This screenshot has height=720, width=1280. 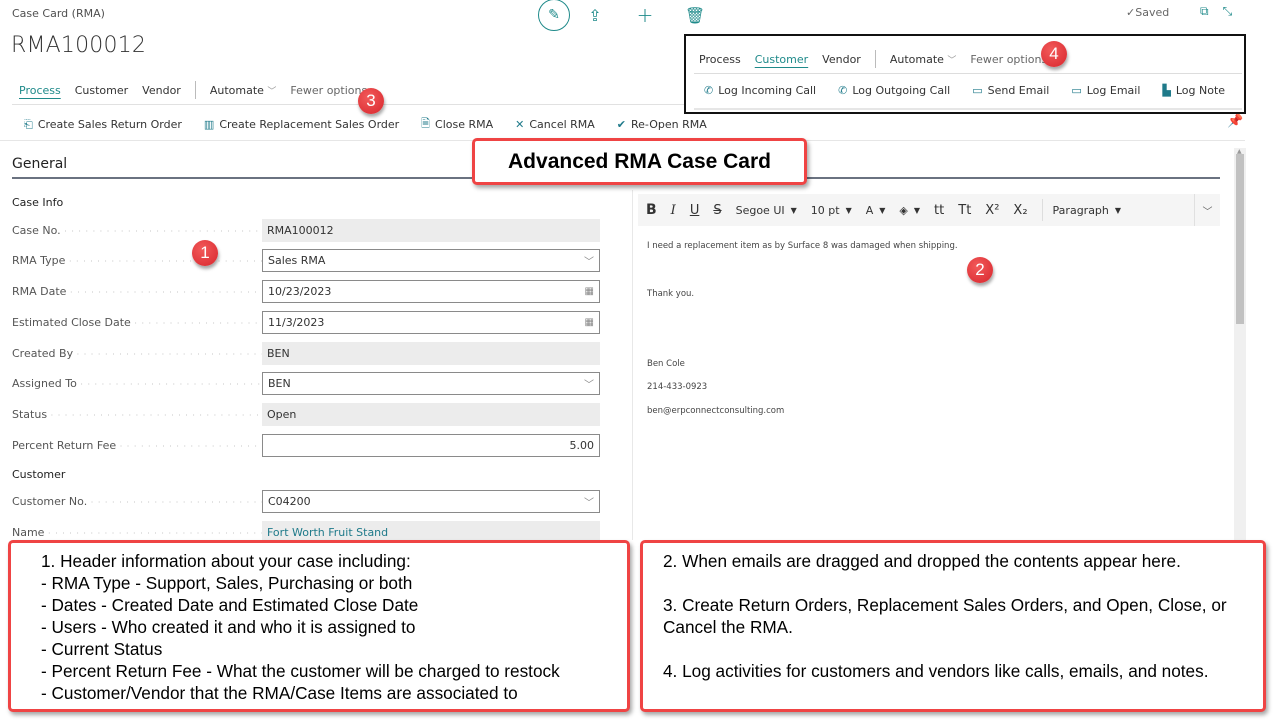 What do you see at coordinates (695, 210) in the screenshot?
I see `underline-button: U` at bounding box center [695, 210].